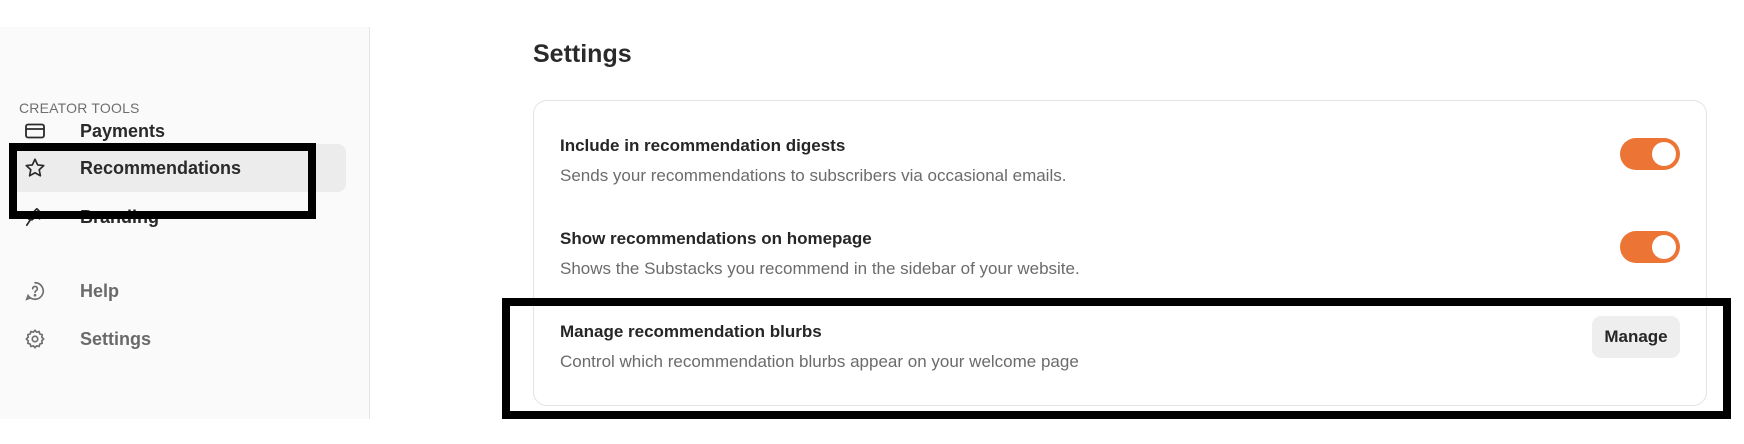 The height and width of the screenshot is (444, 1744). Describe the element at coordinates (35, 291) in the screenshot. I see `help-circle-icon` at that location.